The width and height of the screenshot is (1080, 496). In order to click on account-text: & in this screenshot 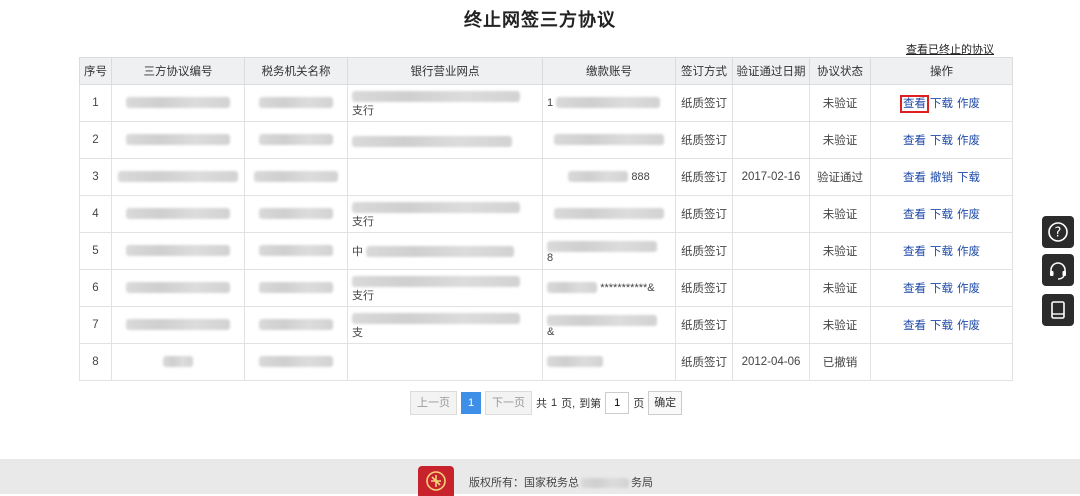, I will do `click(551, 331)`.